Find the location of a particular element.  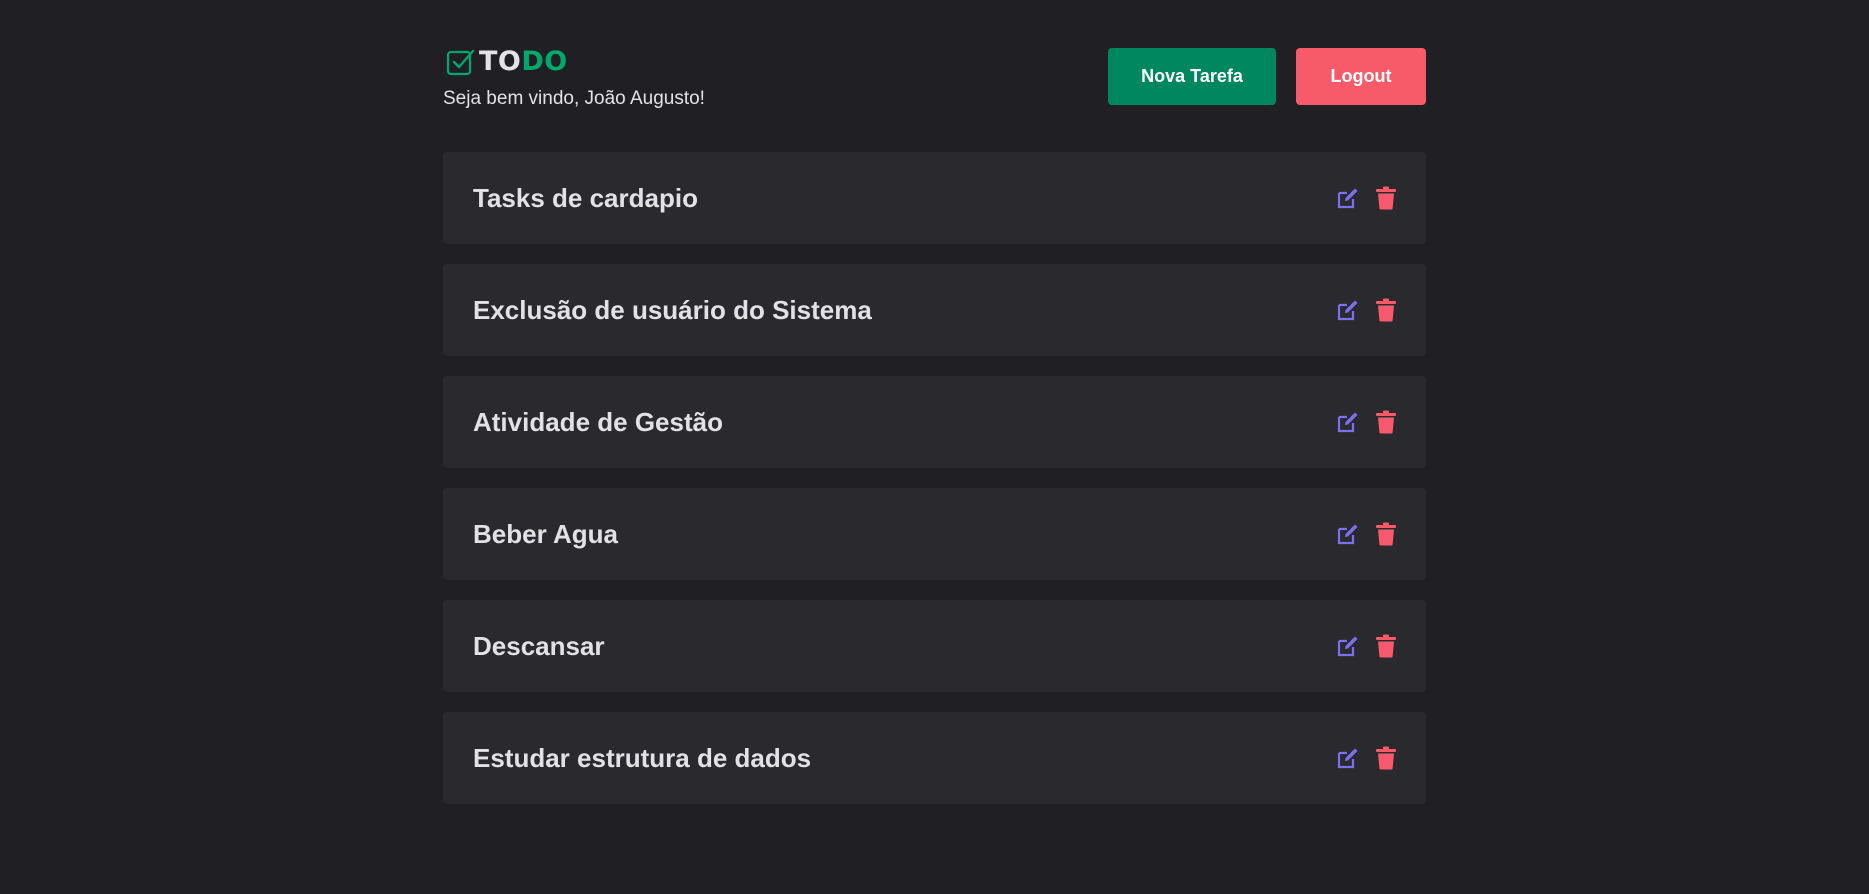

logo-text-to: TO is located at coordinates (500, 61).